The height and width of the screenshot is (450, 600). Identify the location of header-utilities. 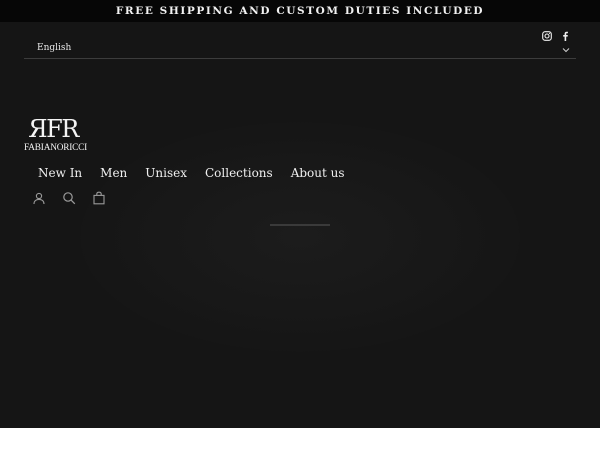
(69, 197).